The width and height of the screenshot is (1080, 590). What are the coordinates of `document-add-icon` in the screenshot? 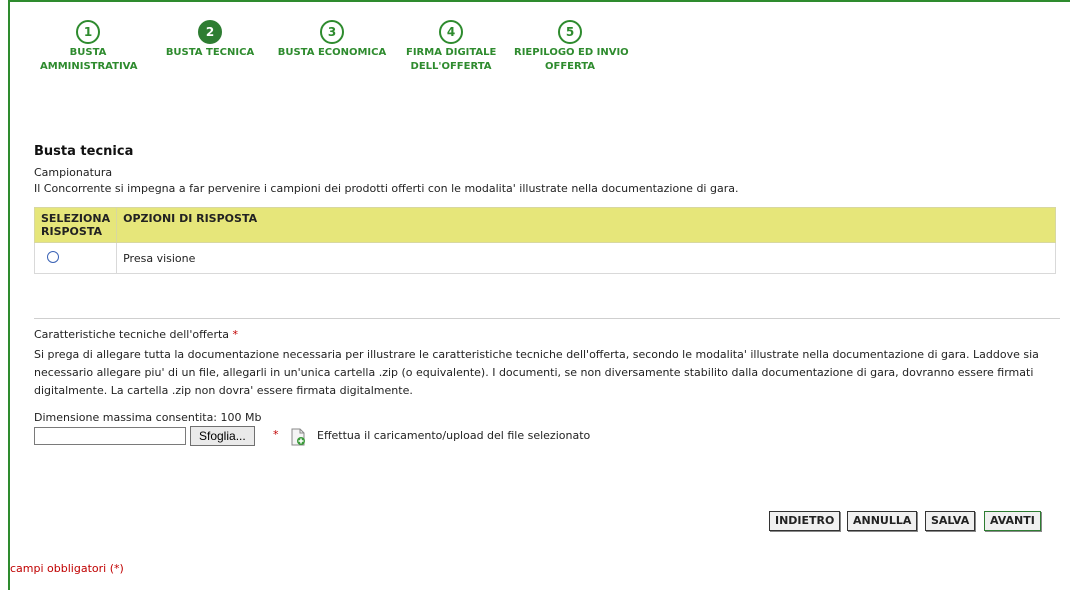 It's located at (298, 437).